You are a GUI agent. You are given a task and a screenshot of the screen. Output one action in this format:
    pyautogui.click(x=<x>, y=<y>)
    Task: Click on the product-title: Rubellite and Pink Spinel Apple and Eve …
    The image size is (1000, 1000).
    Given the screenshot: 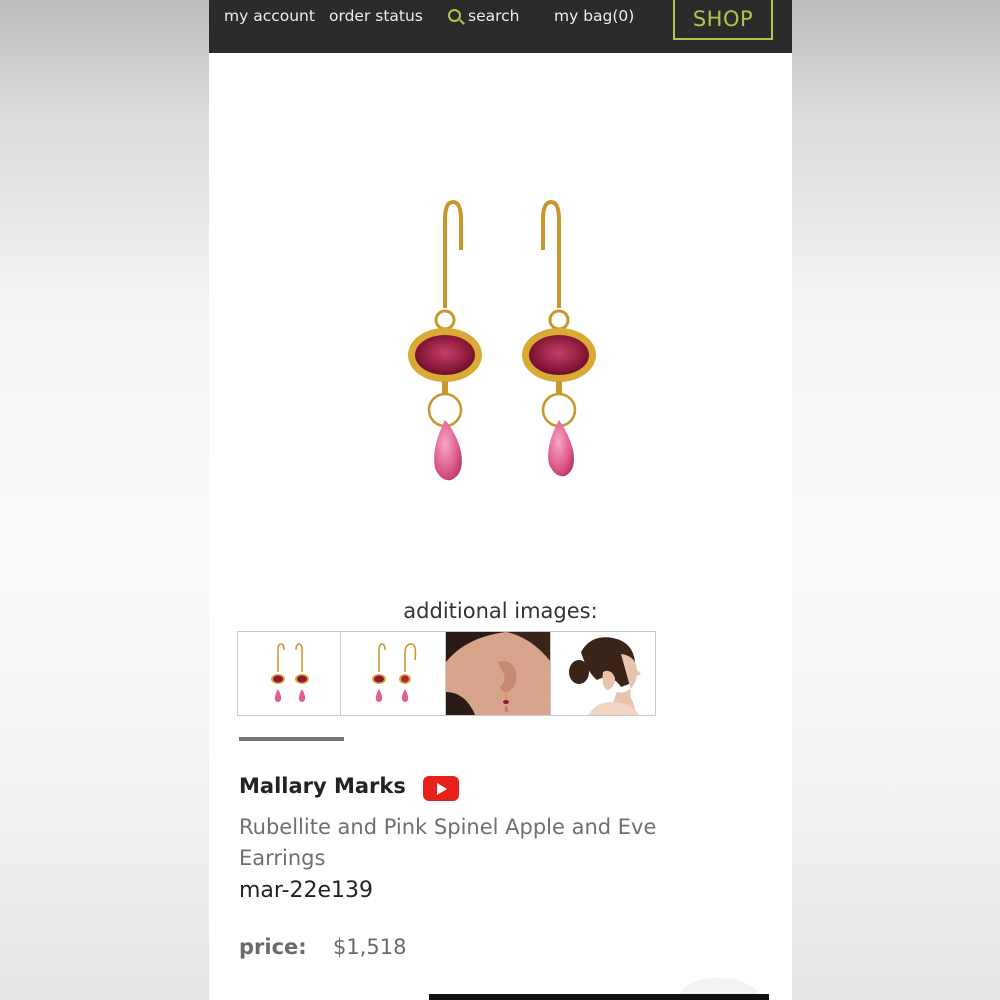 What is the action you would take?
    pyautogui.click(x=448, y=842)
    